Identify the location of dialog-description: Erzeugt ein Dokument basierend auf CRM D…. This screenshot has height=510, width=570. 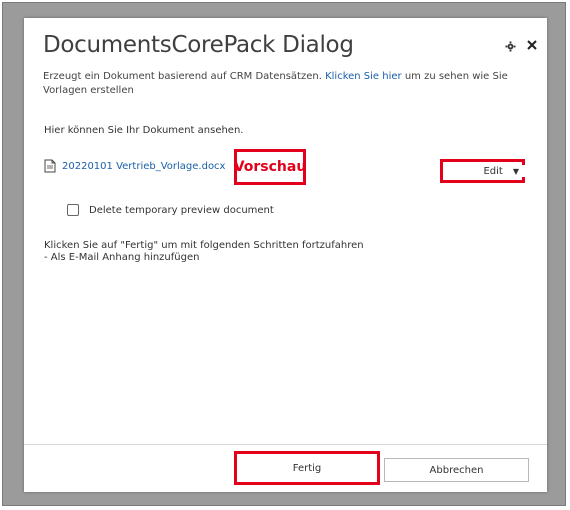
(287, 84).